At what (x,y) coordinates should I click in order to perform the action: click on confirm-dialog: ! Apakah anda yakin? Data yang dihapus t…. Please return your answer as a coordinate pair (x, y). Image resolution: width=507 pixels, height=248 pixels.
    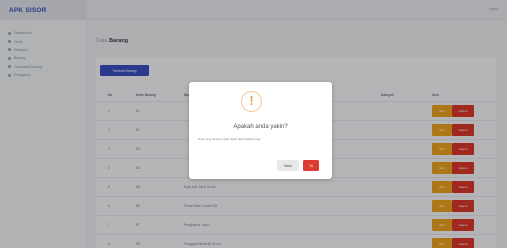
    Looking at the image, I should click on (260, 130).